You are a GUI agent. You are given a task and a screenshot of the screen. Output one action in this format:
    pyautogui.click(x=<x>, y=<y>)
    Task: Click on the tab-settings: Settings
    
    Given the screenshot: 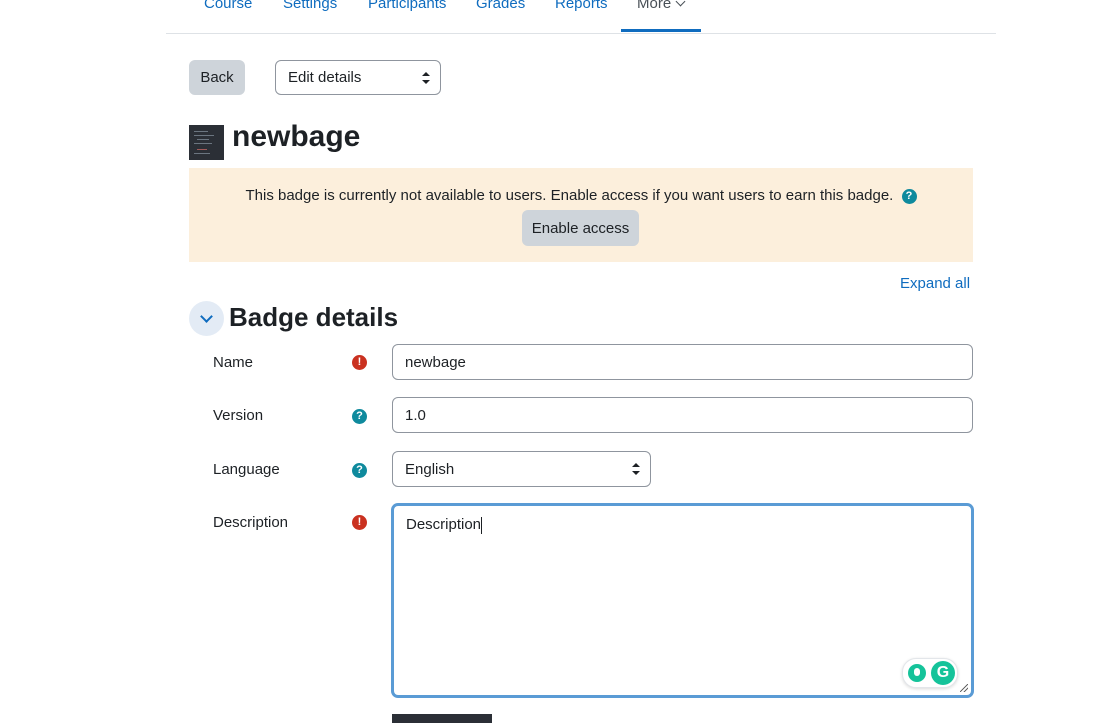 What is the action you would take?
    pyautogui.click(x=310, y=6)
    